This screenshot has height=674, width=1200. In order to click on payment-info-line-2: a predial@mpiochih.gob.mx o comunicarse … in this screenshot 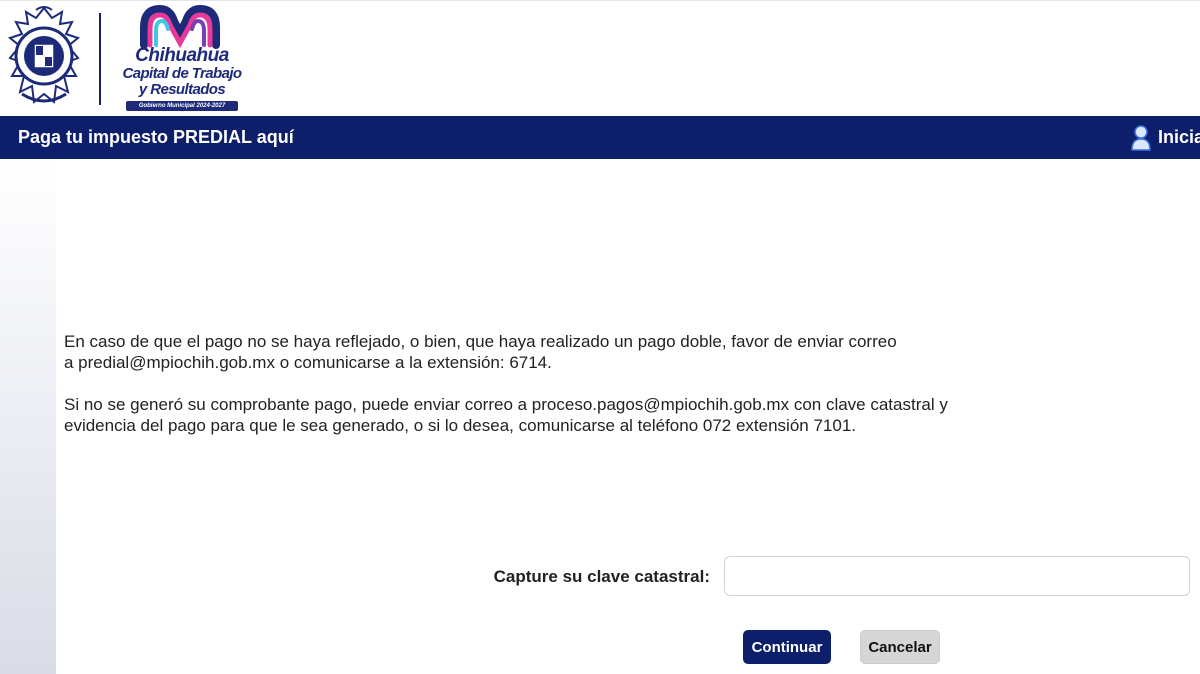, I will do `click(308, 362)`.